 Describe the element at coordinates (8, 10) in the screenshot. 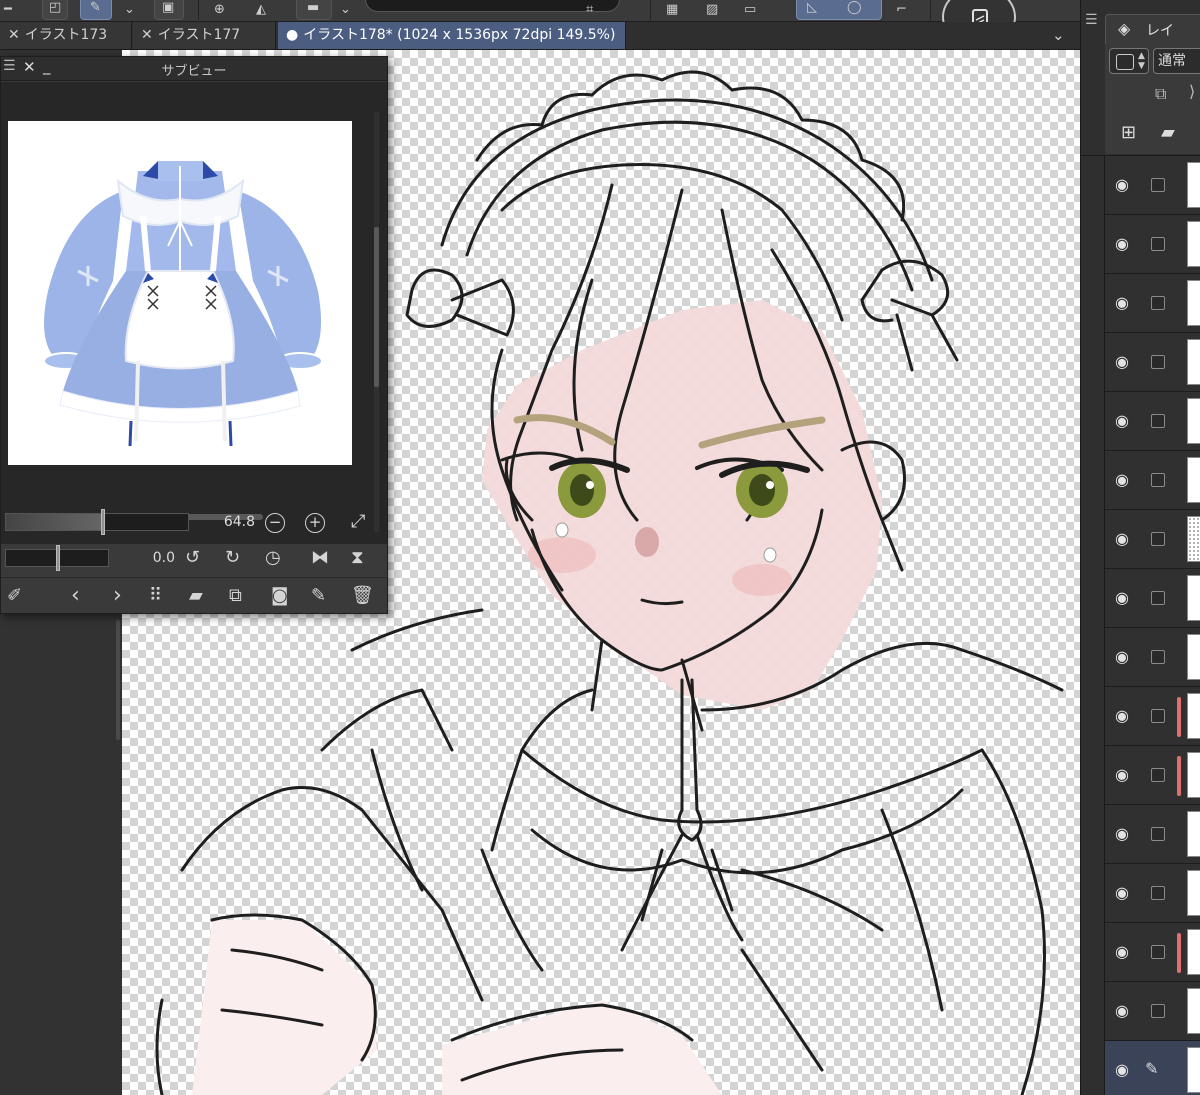

I see `menu-icon: ━` at that location.